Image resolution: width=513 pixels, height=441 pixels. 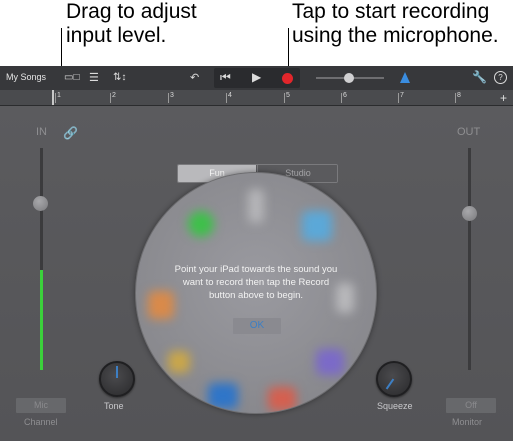 I want to click on squeeze-knob, so click(x=394, y=379).